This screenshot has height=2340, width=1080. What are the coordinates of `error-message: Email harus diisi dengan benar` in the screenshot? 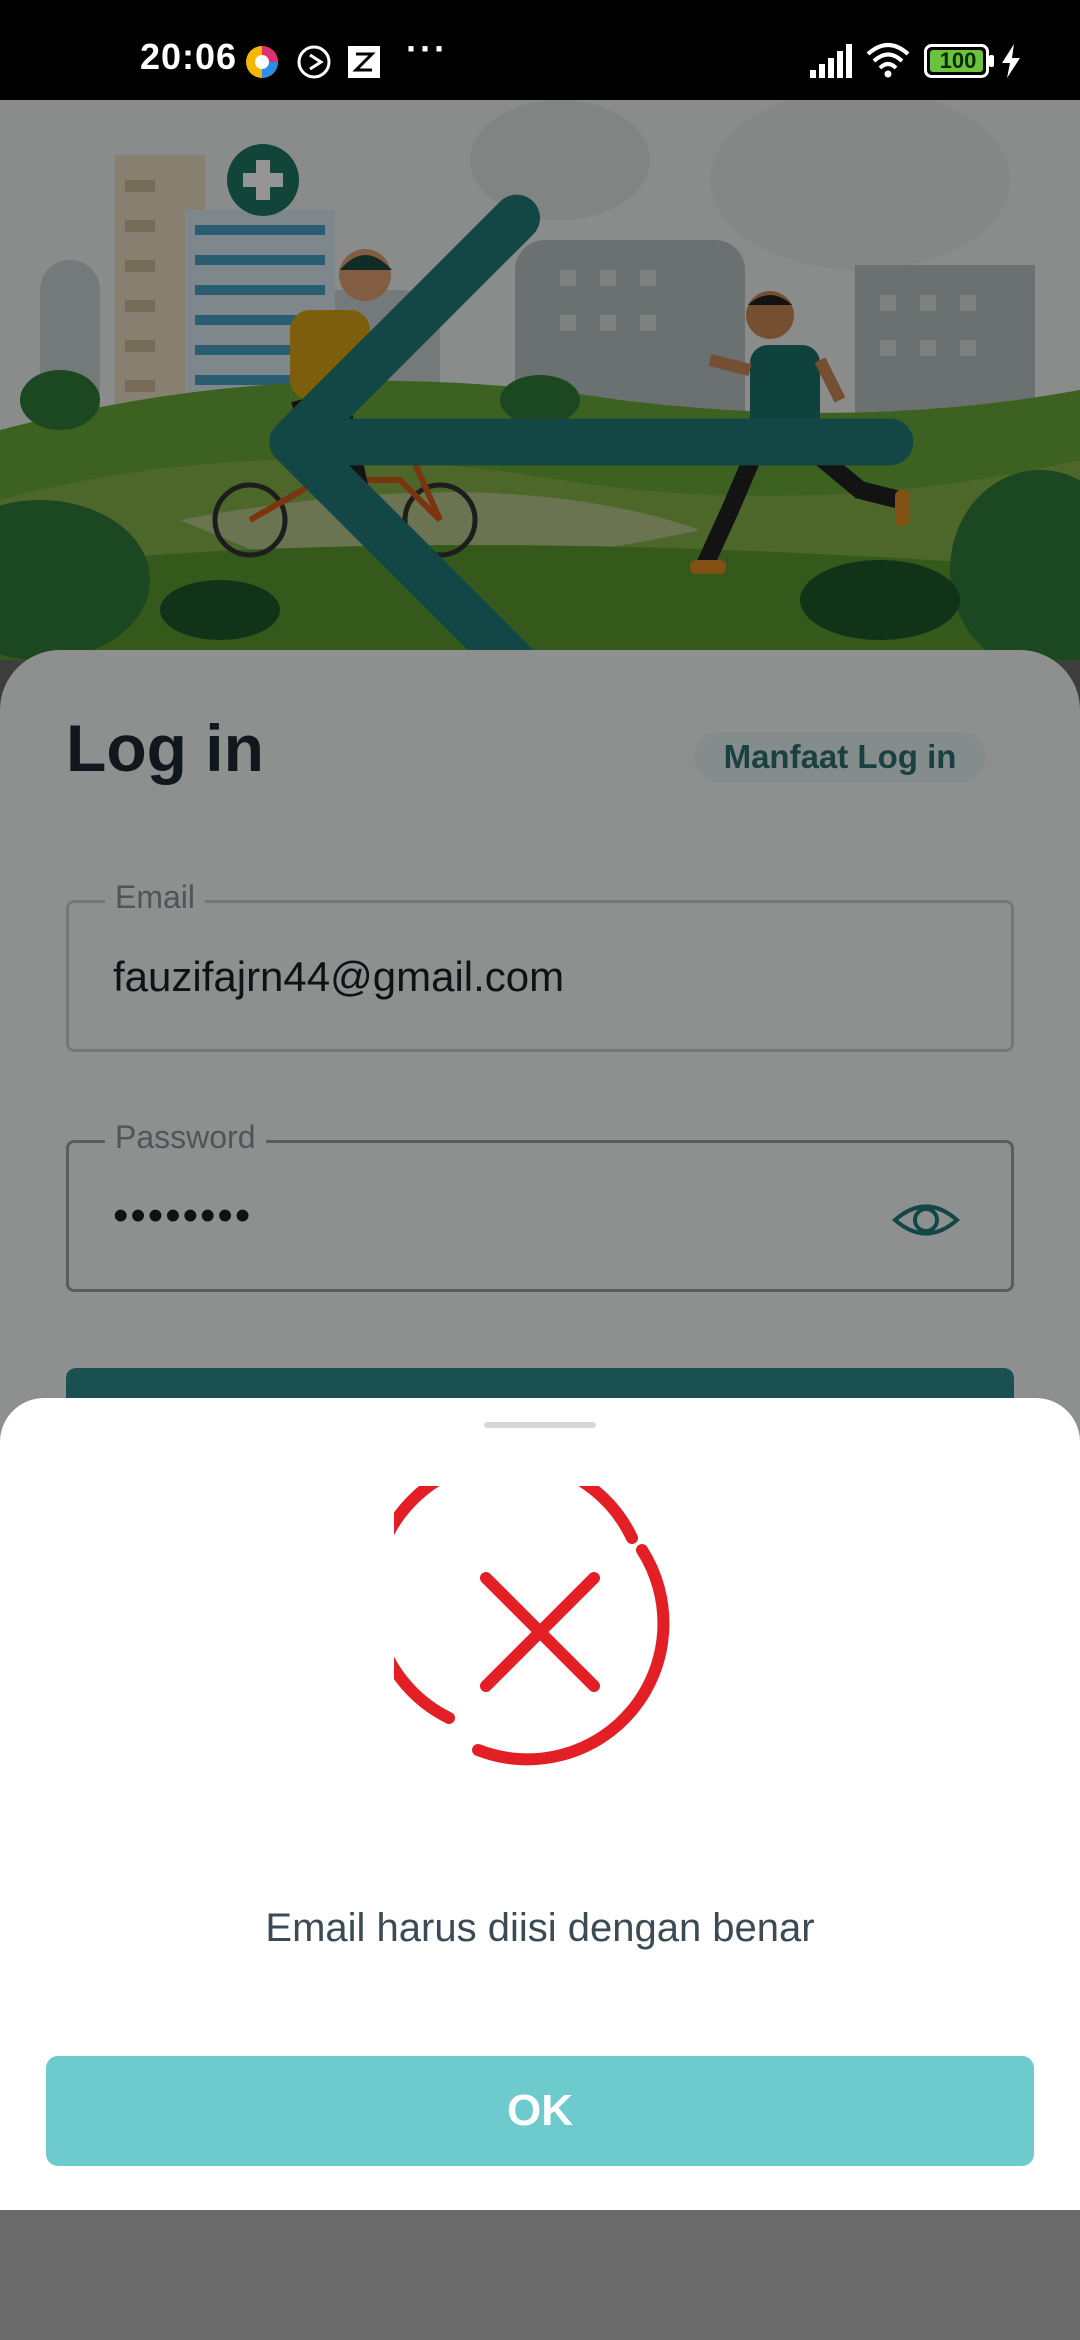 It's located at (540, 1928).